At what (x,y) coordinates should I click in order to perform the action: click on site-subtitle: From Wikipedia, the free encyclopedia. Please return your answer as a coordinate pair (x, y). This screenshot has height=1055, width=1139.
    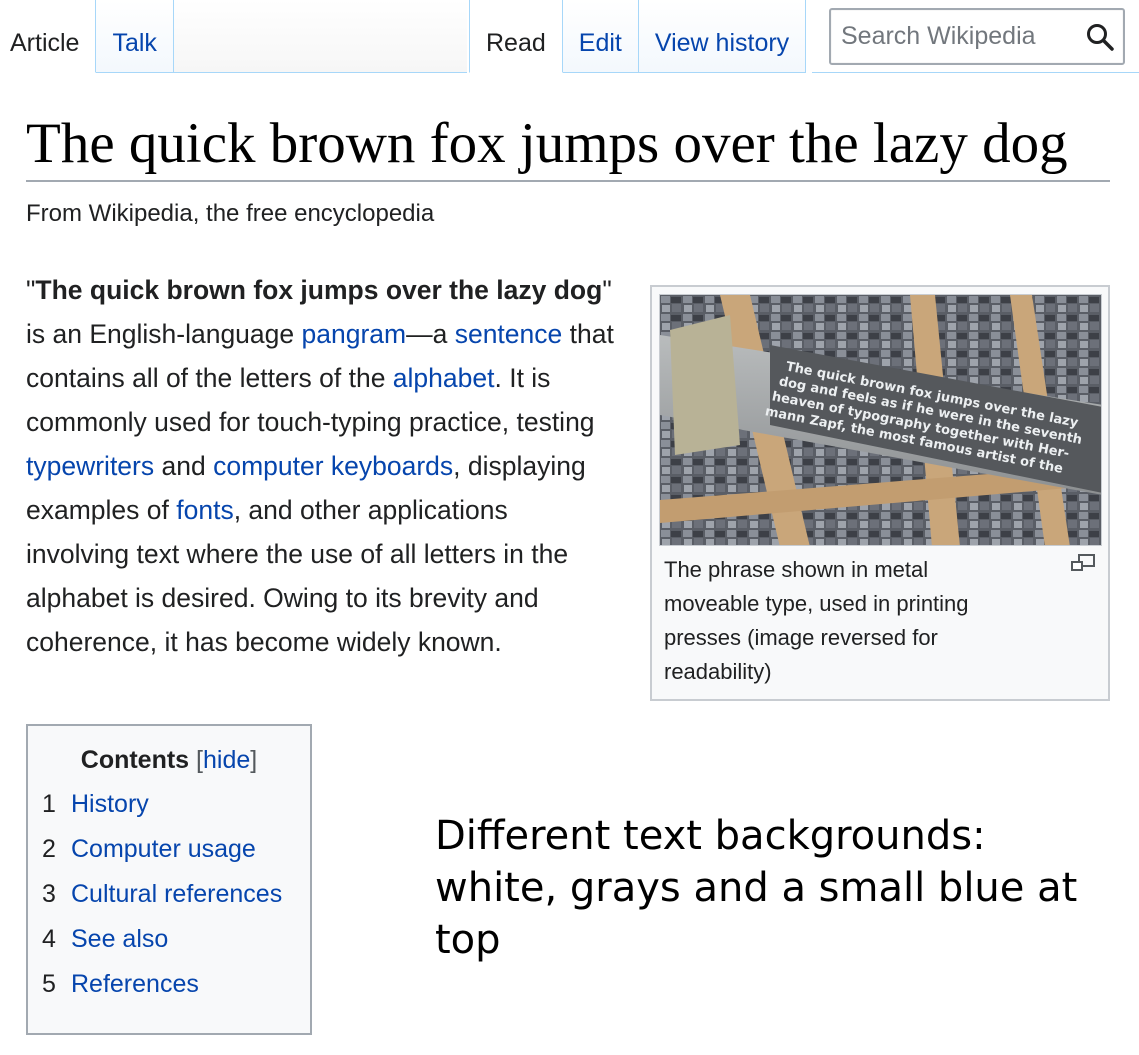
    Looking at the image, I should click on (230, 213).